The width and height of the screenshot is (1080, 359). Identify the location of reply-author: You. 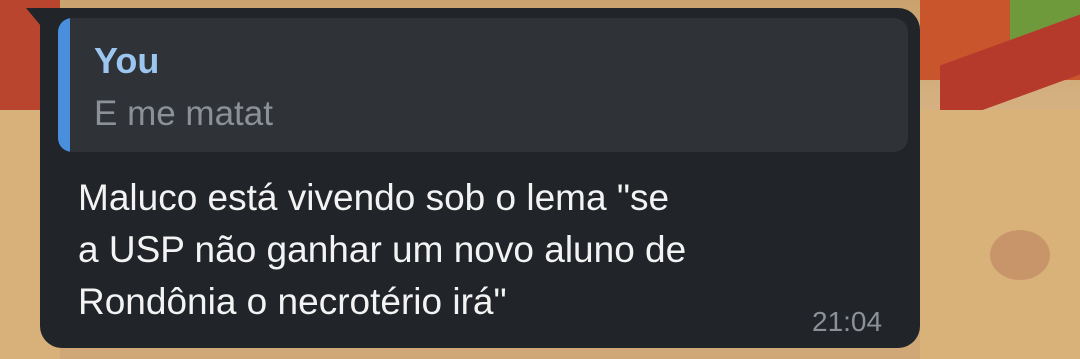
(127, 60).